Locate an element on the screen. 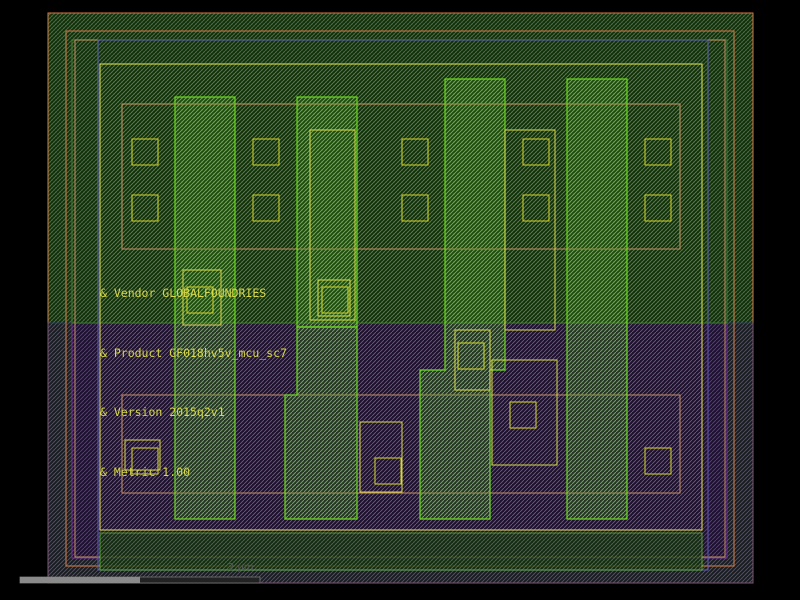 Image resolution: width=800 pixels, height=600 pixels. vendor-label: & Vendor GLOBALFOUNDRIES is located at coordinates (183, 293).